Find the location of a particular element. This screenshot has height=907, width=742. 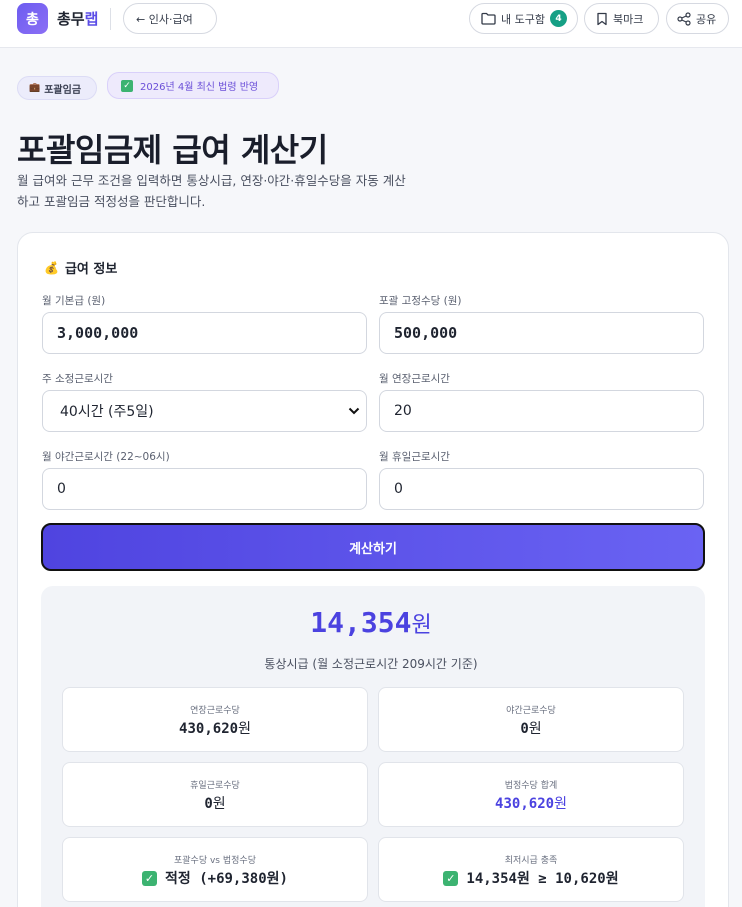

my-toolbox-label: 내 도구함 is located at coordinates (523, 19).